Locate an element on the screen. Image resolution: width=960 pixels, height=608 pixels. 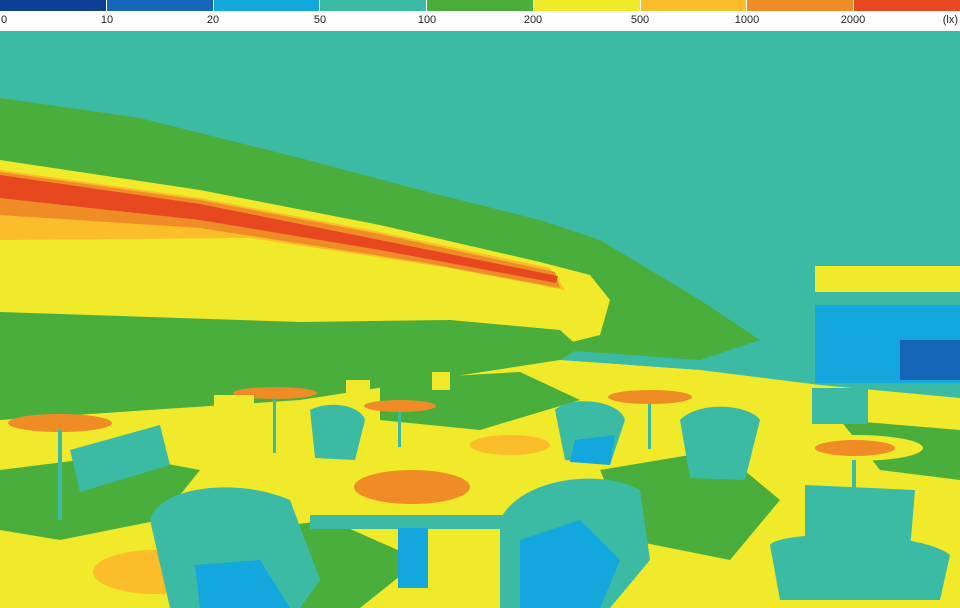
scale-label-100: 100 is located at coordinates (427, 20).